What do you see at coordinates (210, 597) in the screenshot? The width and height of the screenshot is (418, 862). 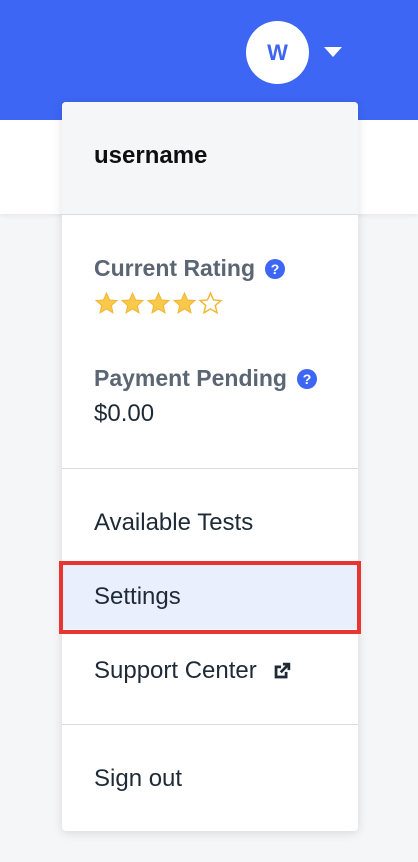 I see `menu-item-settings: Settings` at bounding box center [210, 597].